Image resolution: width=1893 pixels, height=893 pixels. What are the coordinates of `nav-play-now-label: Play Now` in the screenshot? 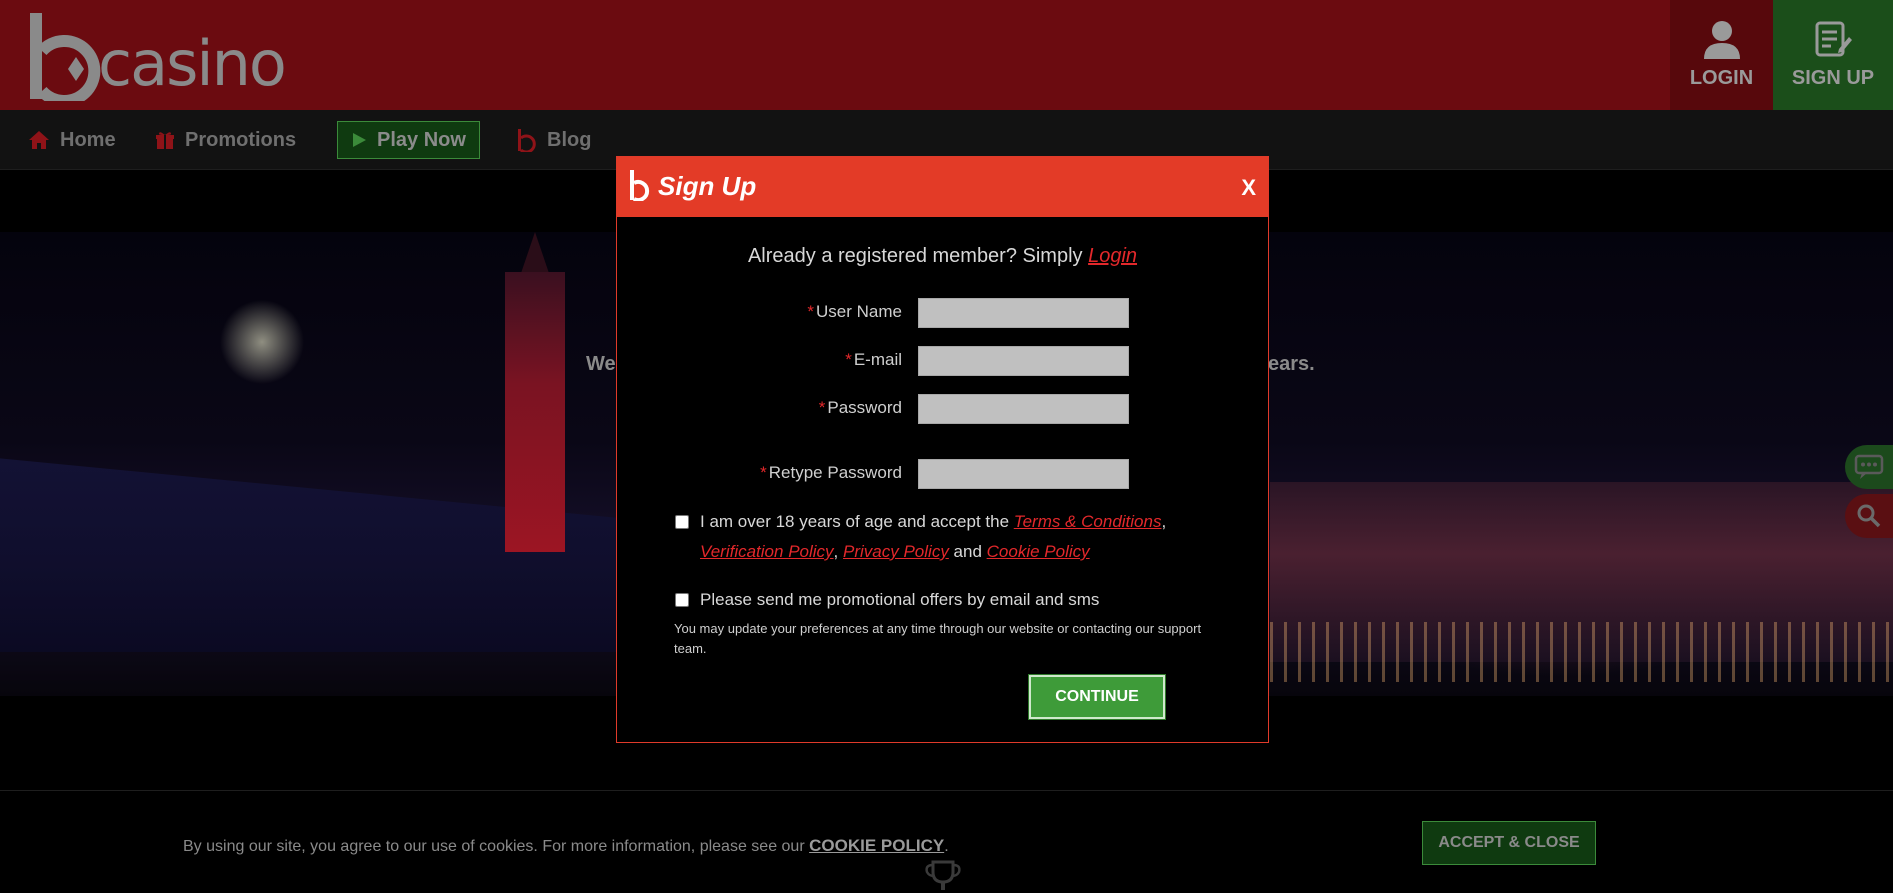 It's located at (421, 139).